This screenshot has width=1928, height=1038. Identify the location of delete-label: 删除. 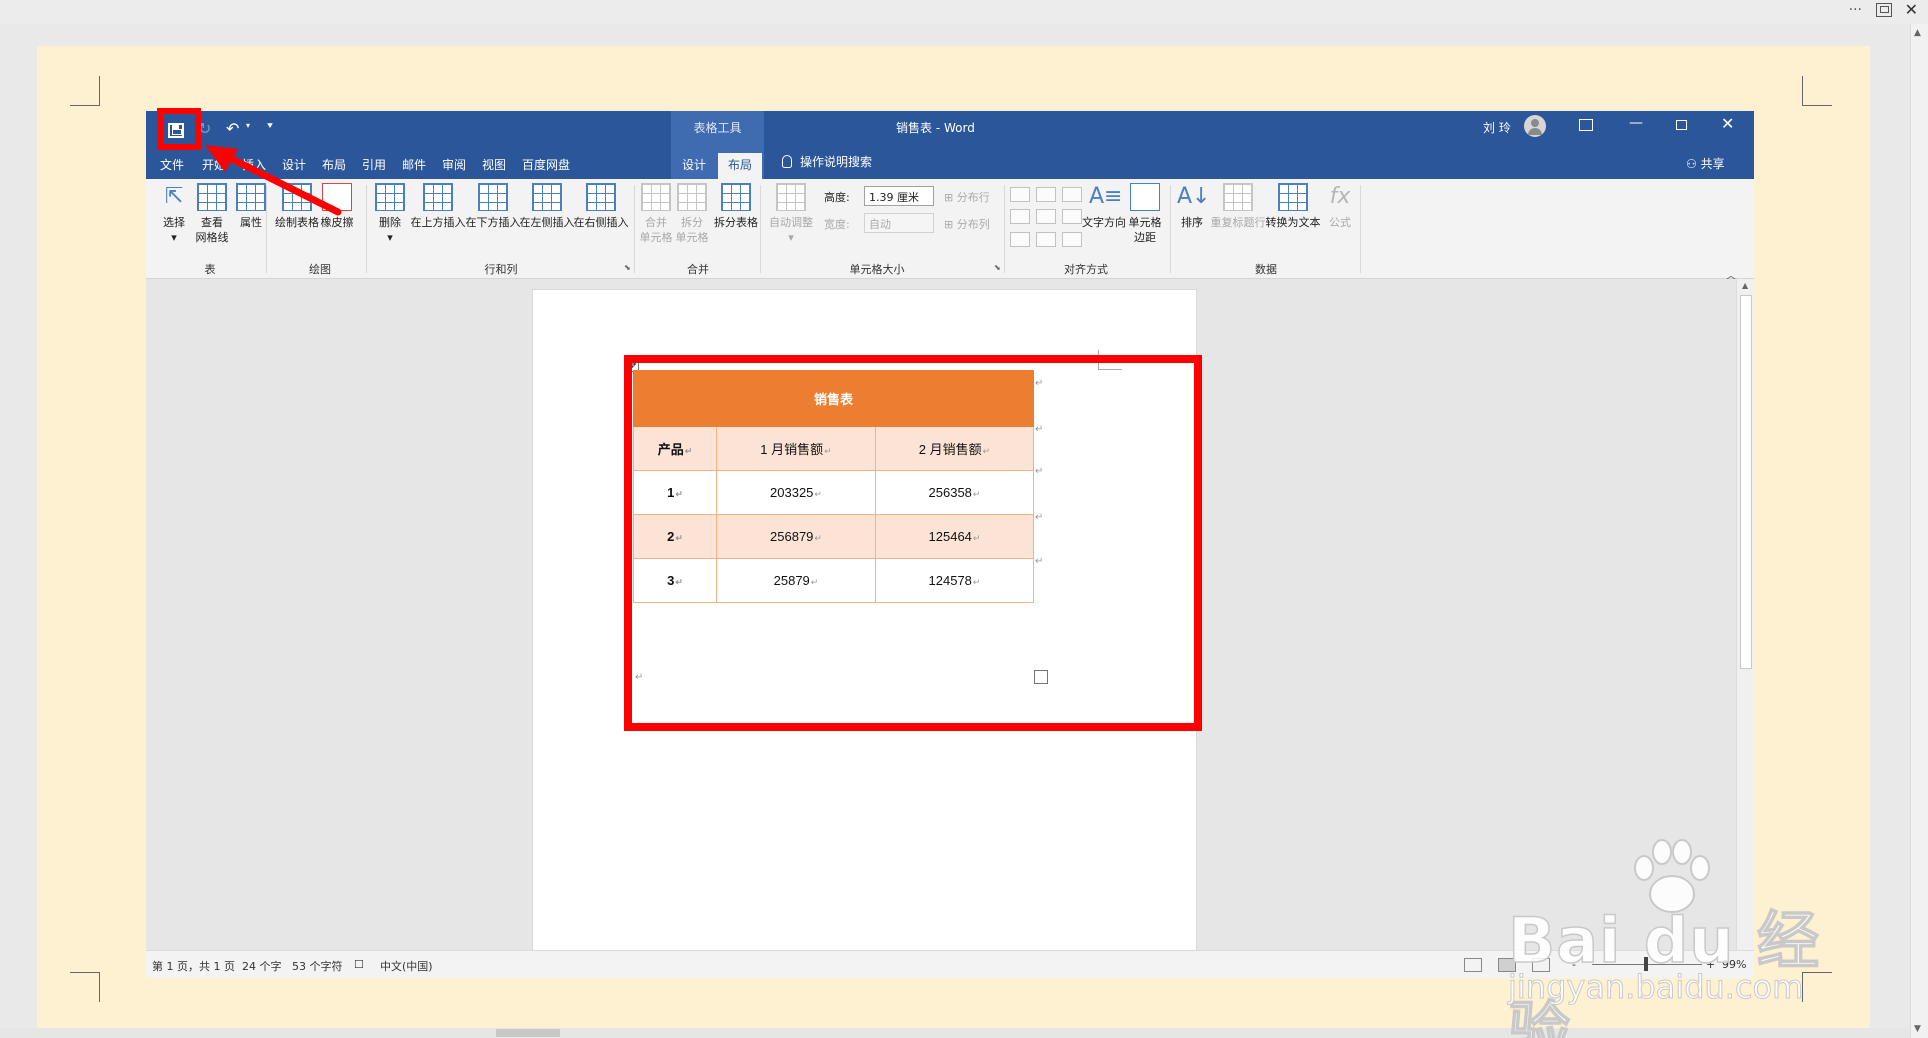
(390, 222).